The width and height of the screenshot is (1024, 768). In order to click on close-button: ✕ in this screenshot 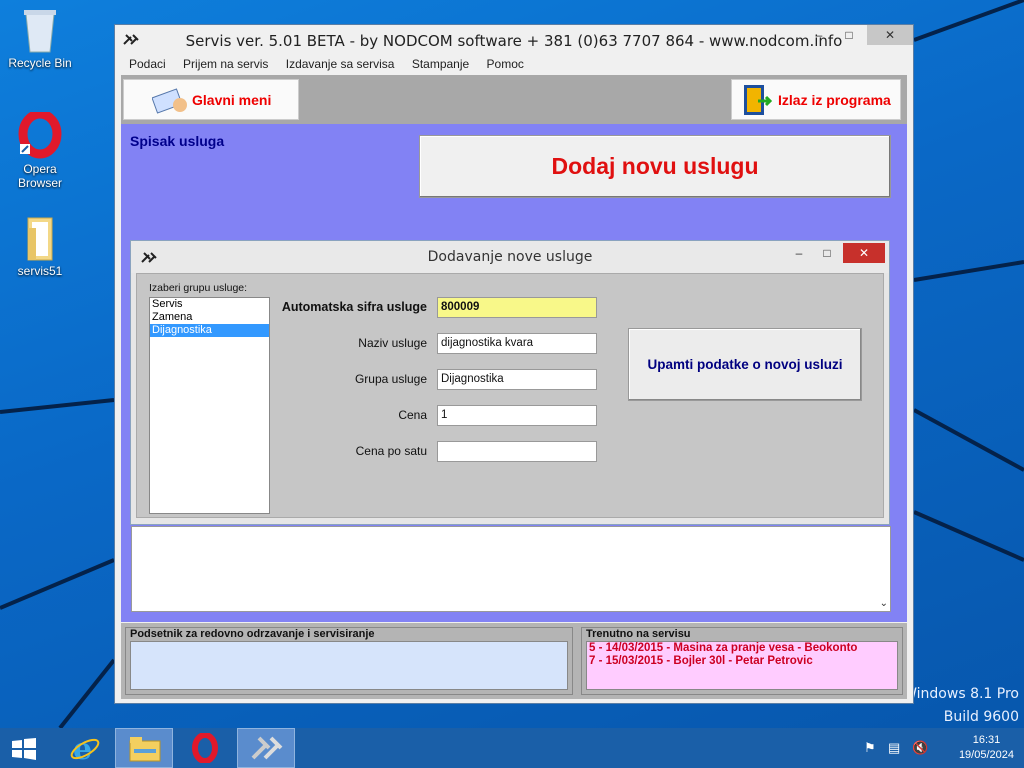, I will do `click(890, 35)`.